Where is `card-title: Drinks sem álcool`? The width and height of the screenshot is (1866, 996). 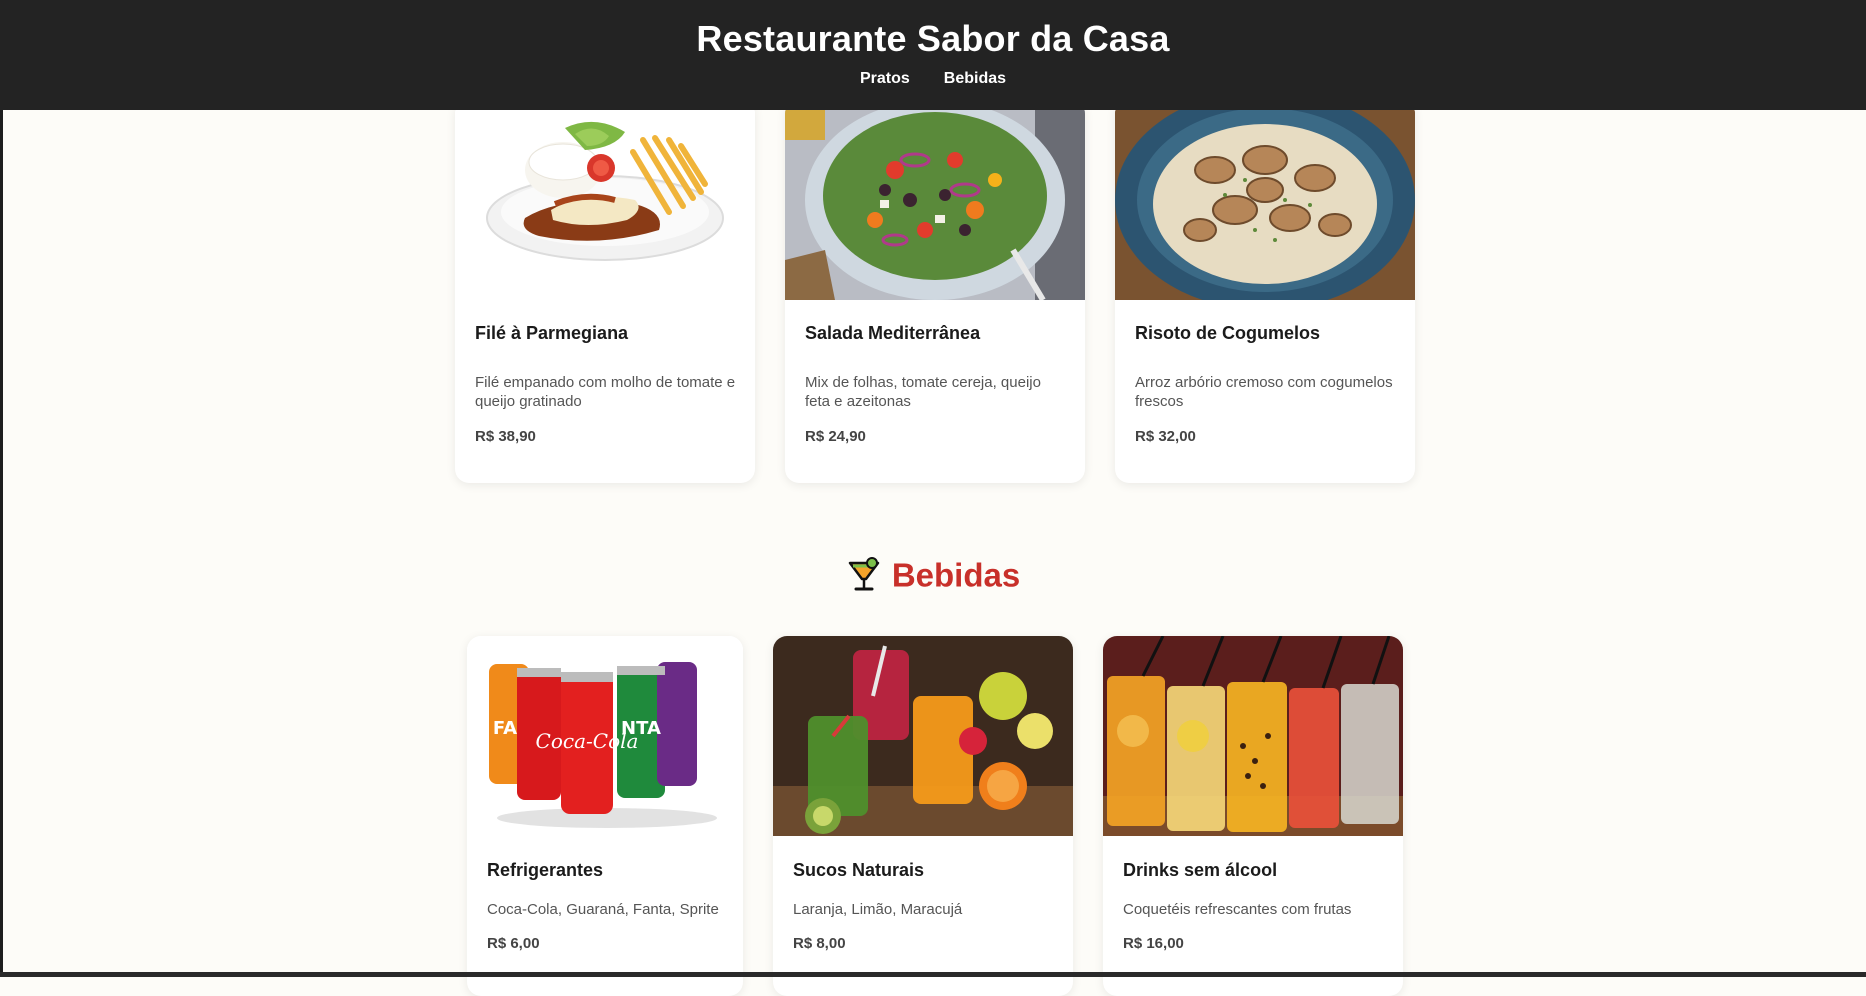 card-title: Drinks sem álcool is located at coordinates (1200, 870).